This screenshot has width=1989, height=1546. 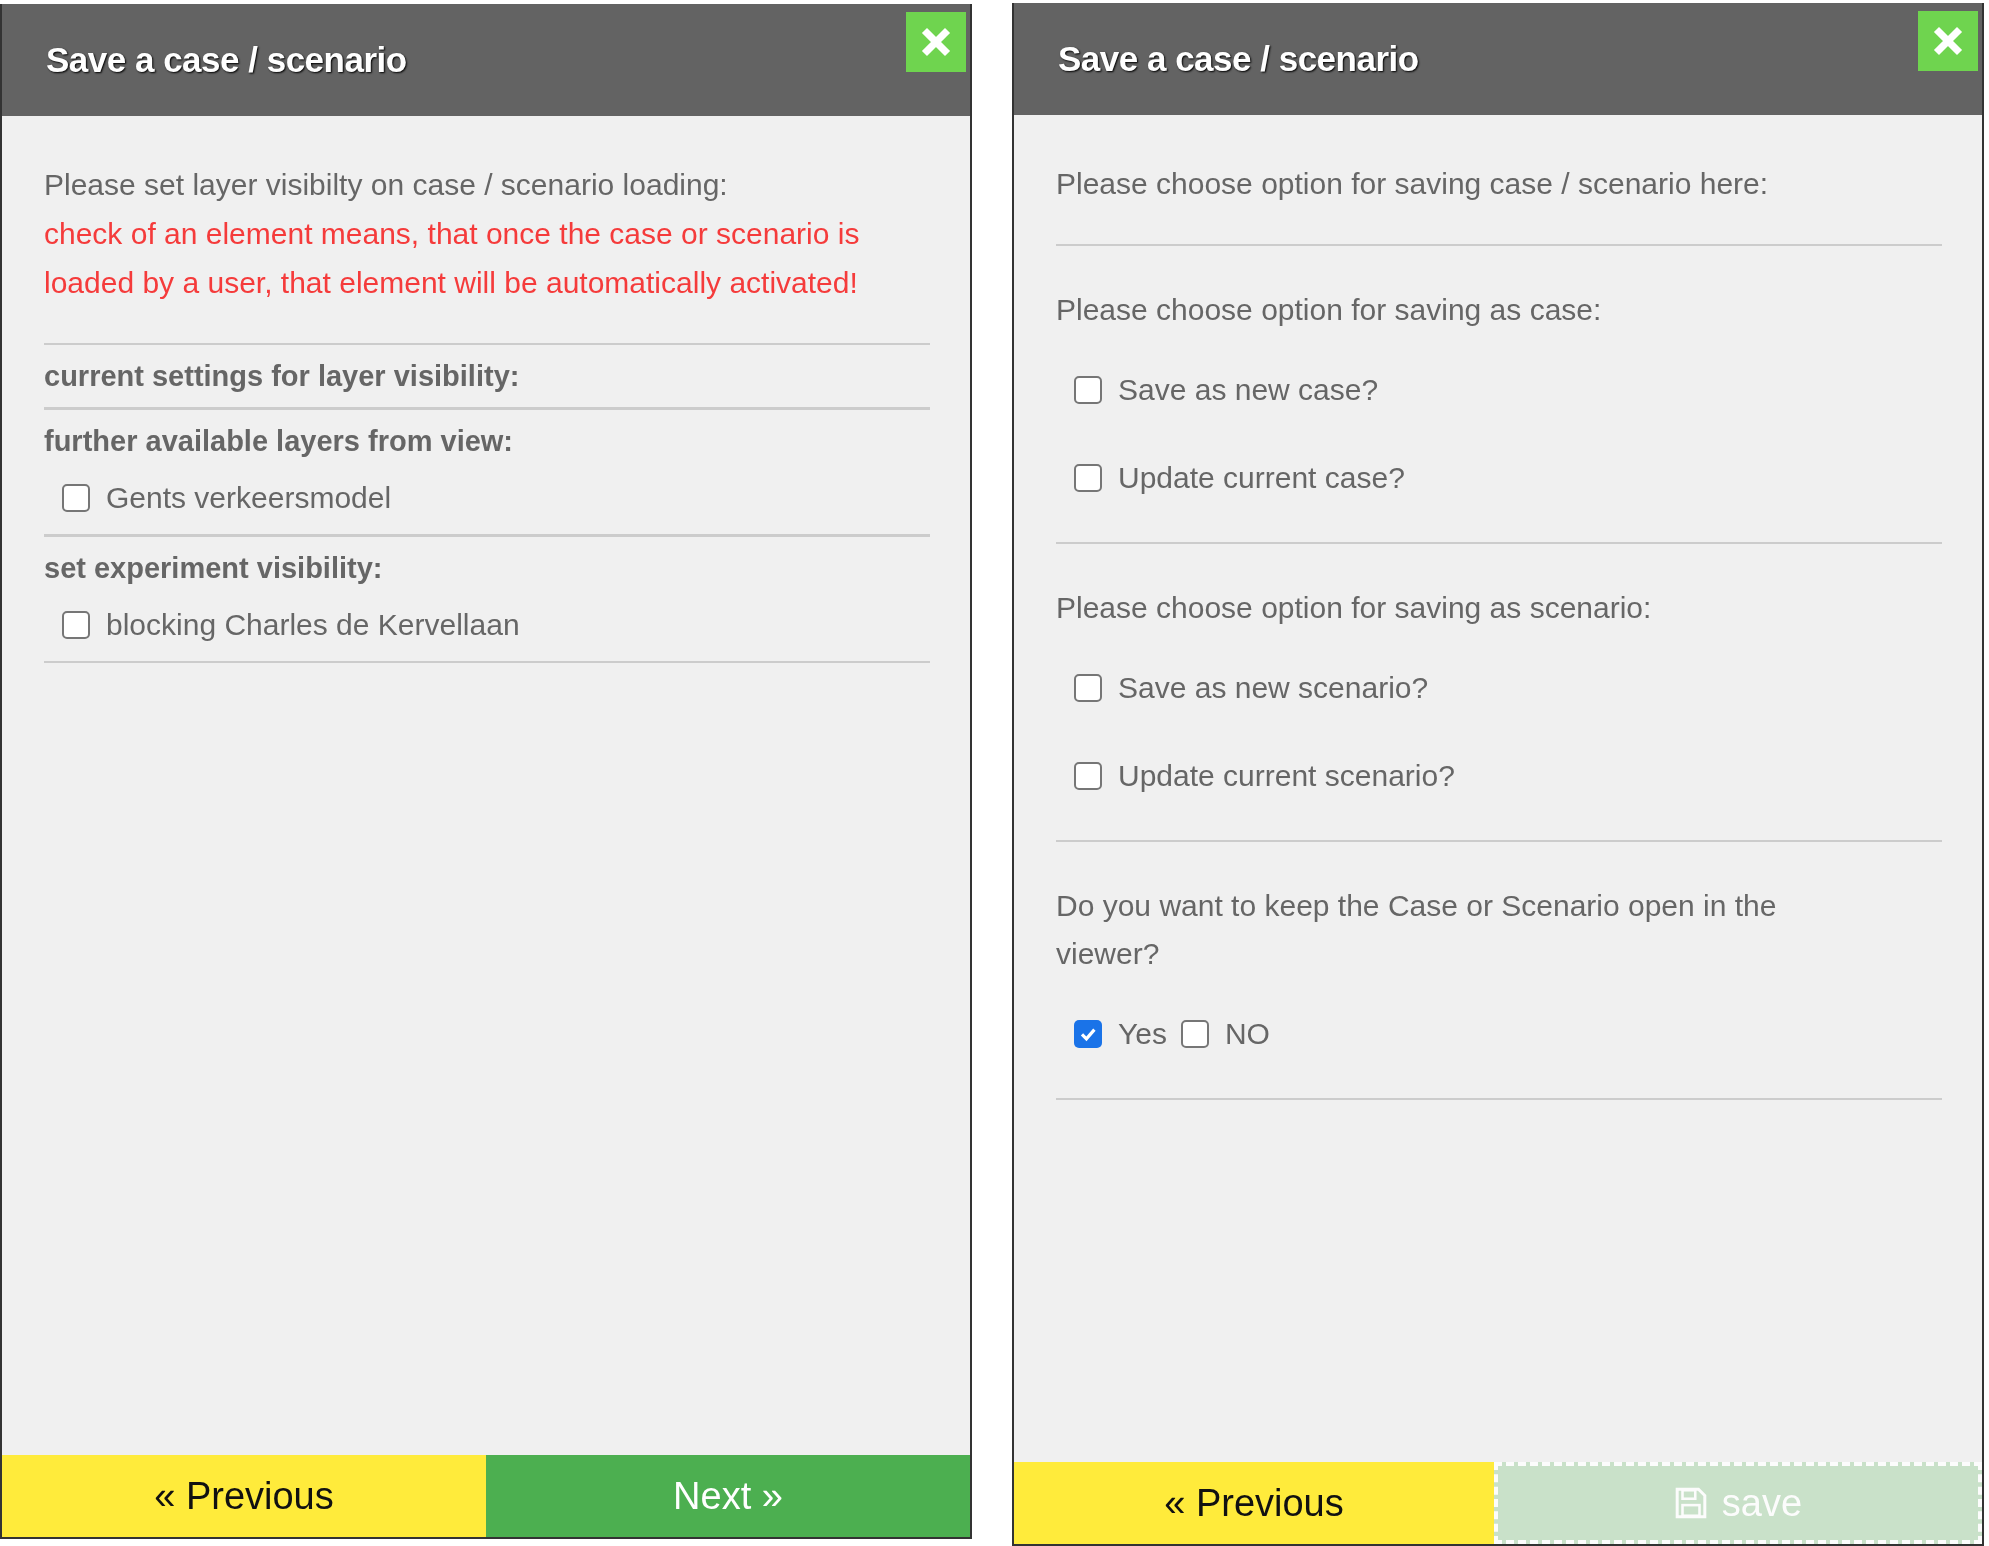 I want to click on intro-text: Please choose option for saving case / scenario here:, so click(x=1413, y=184).